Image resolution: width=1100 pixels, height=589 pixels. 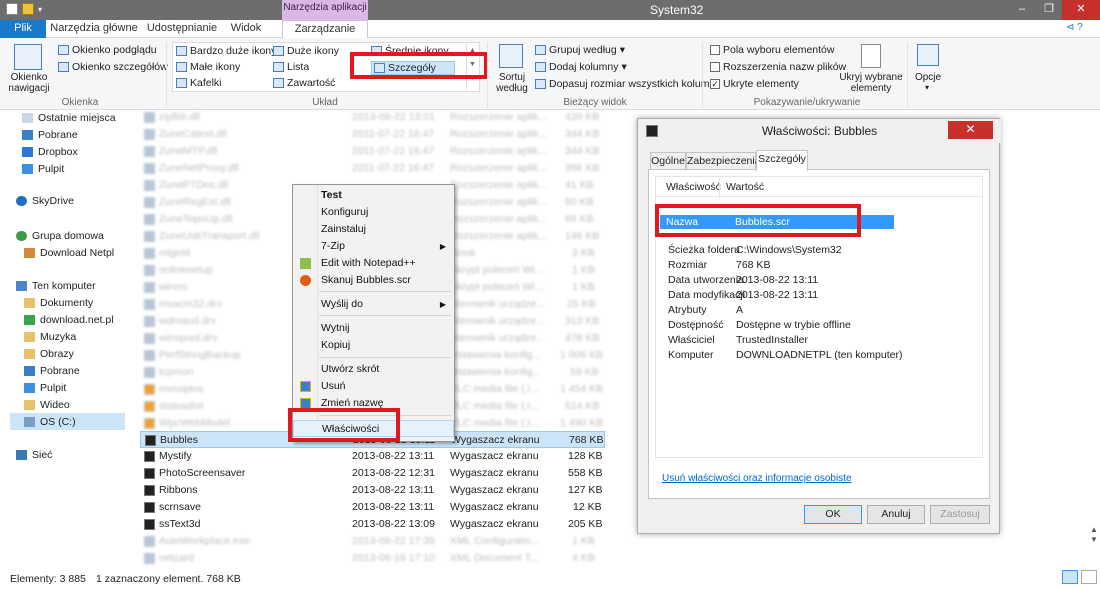 I want to click on quick-access-toolbar: ▾, so click(x=24, y=9).